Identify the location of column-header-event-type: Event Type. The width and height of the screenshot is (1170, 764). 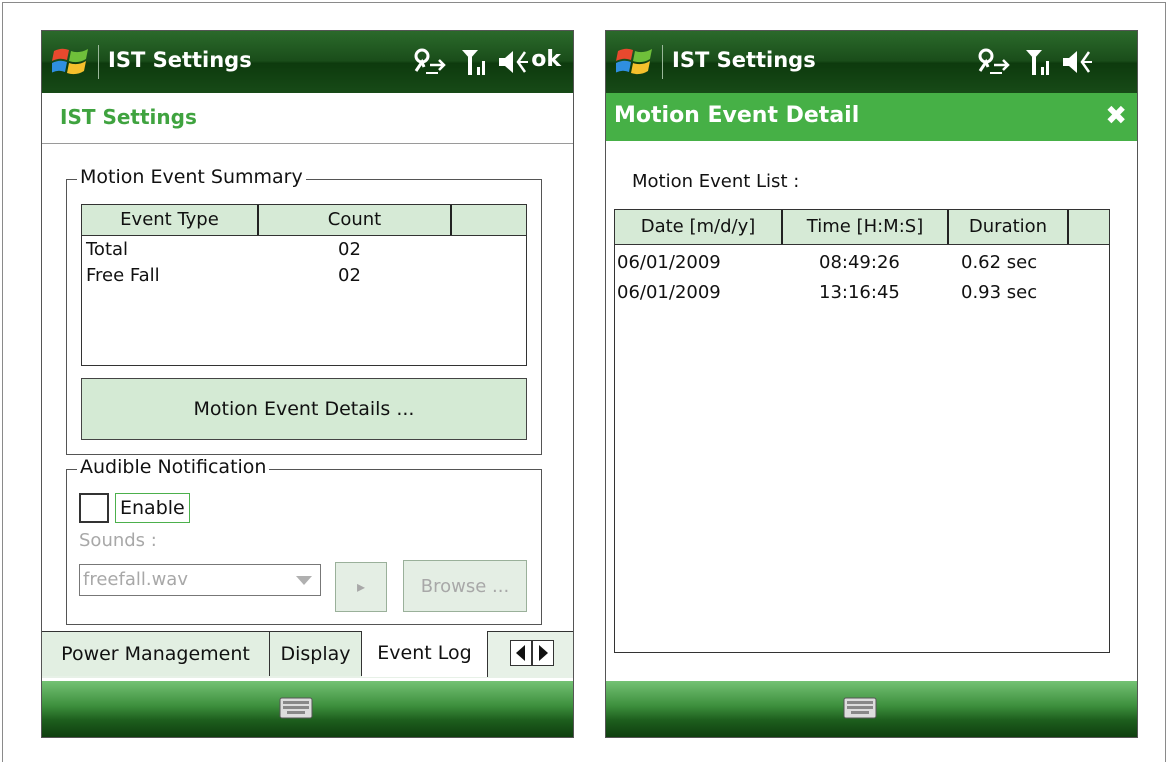
(170, 220).